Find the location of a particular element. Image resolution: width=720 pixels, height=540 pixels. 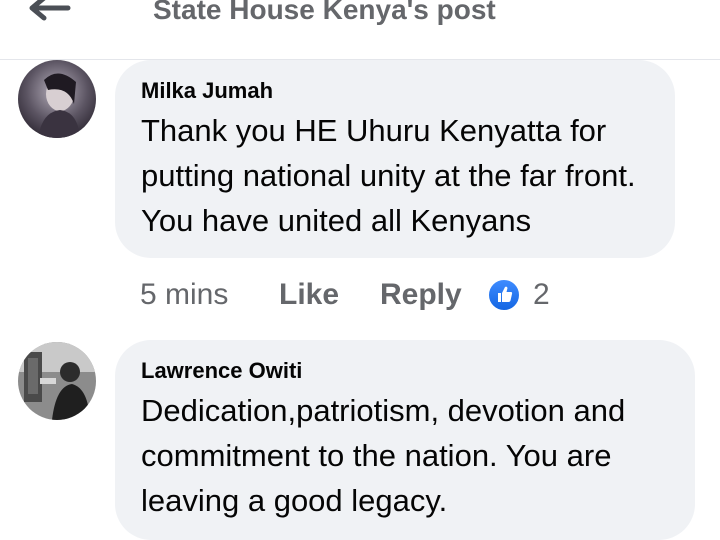

reply-button: Reply is located at coordinates (421, 295).